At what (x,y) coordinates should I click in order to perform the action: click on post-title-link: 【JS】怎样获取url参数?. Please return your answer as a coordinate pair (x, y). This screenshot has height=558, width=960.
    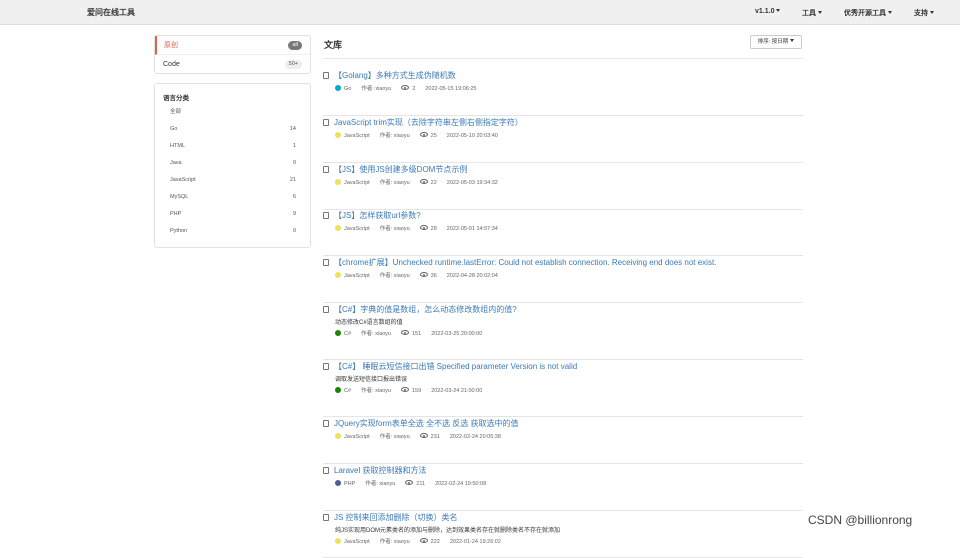
    Looking at the image, I should click on (372, 215).